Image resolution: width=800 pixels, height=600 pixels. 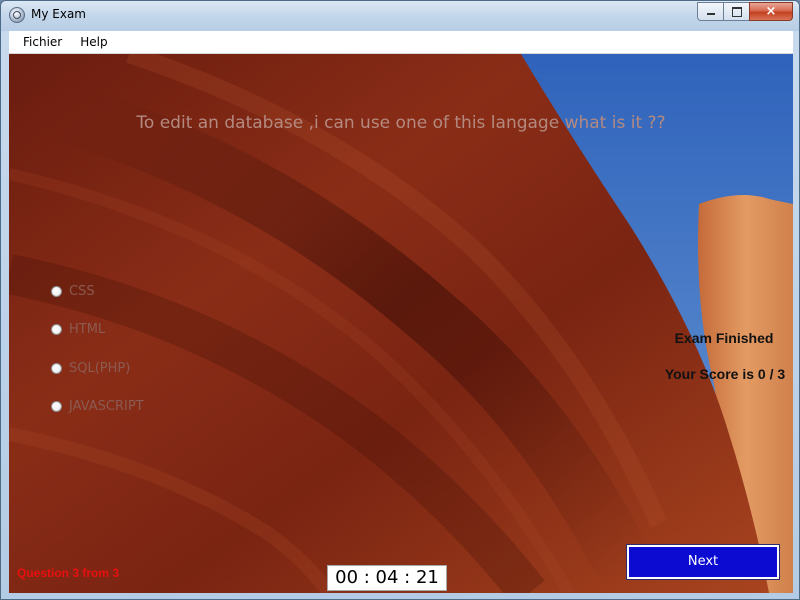 What do you see at coordinates (40, 42) in the screenshot?
I see `menu-fichier: Fichier` at bounding box center [40, 42].